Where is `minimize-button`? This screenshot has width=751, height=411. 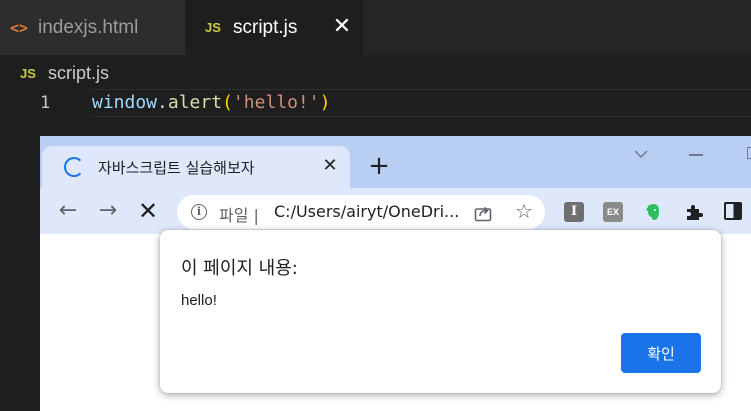
minimize-button is located at coordinates (696, 155).